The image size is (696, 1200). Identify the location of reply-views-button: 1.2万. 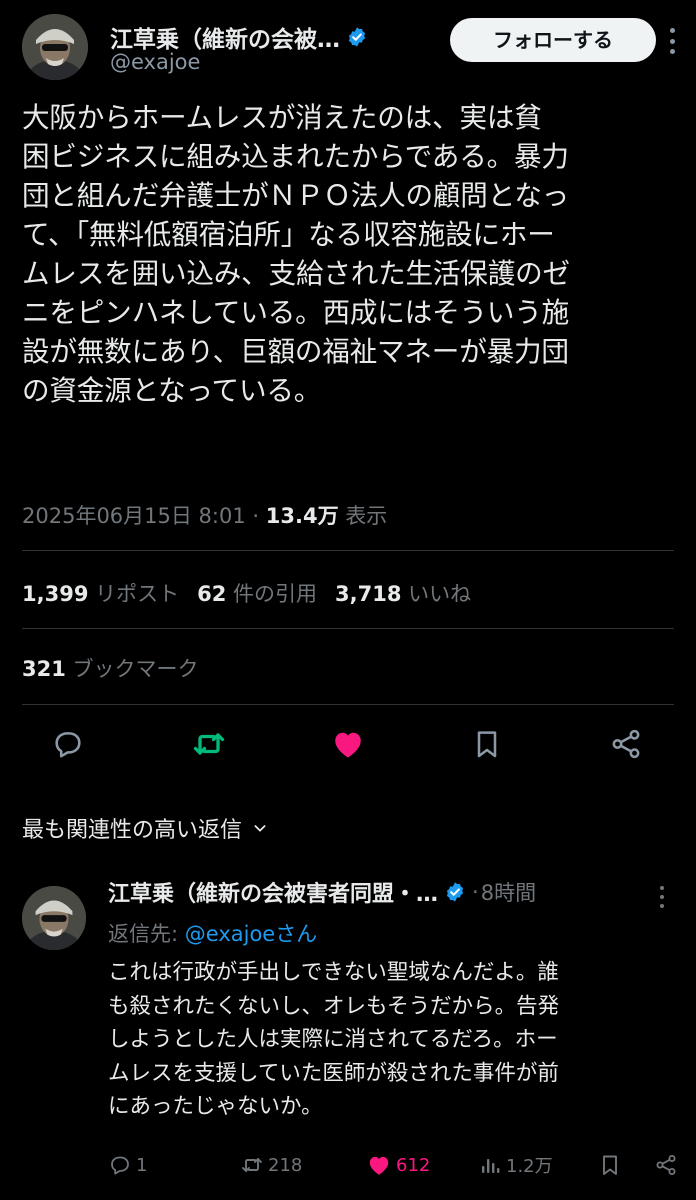
(515, 1165).